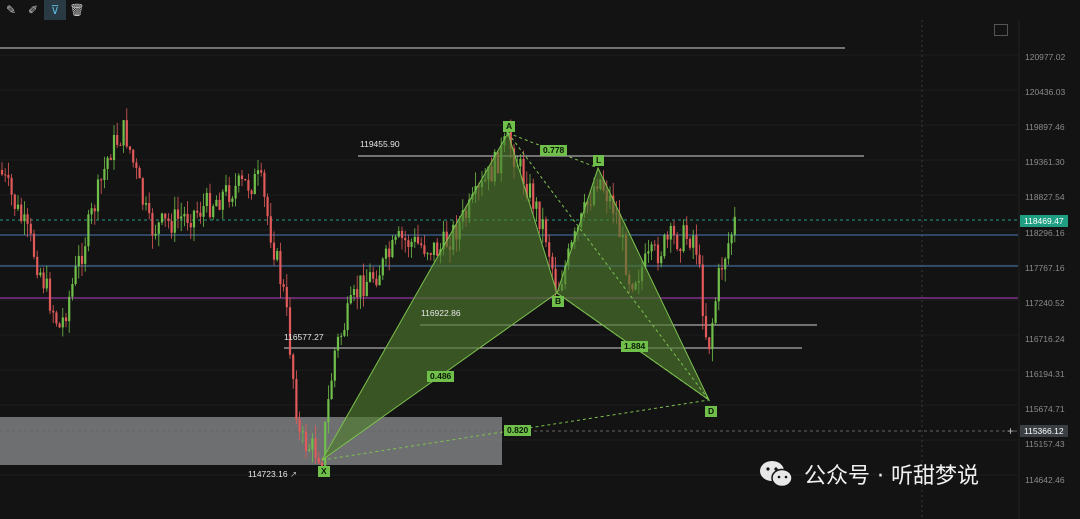  I want to click on arrow-icon: ↗, so click(294, 474).